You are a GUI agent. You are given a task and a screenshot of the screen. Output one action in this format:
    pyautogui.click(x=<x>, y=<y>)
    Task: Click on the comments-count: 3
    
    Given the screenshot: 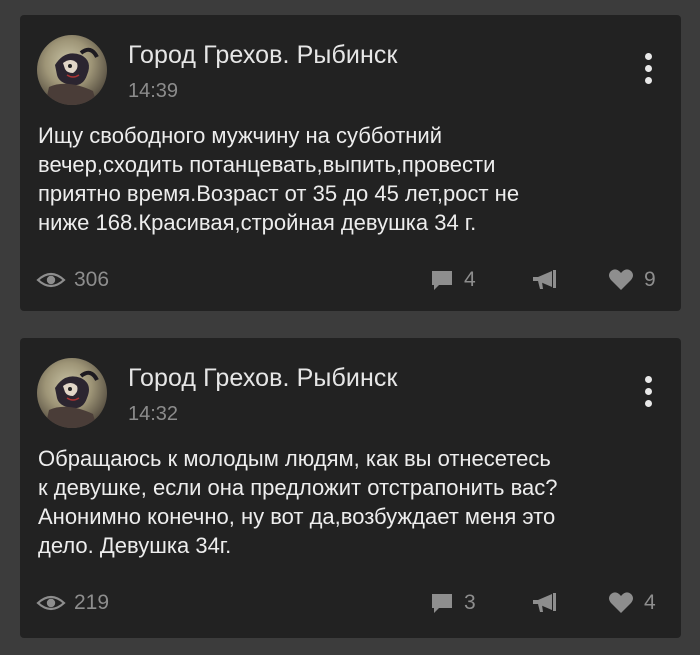 What is the action you would take?
    pyautogui.click(x=470, y=602)
    